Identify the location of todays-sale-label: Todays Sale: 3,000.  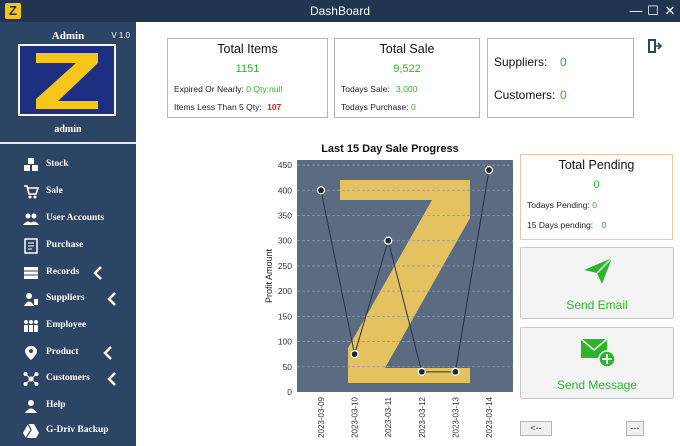
(379, 89).